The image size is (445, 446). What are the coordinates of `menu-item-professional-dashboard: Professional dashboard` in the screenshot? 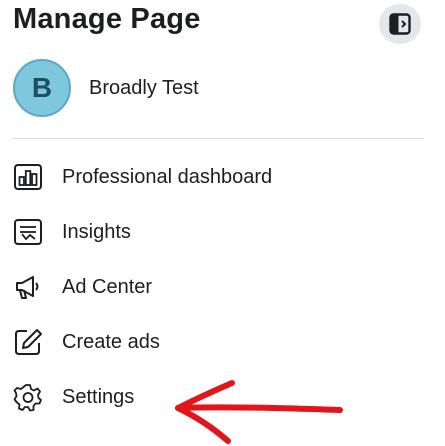 It's located at (216, 177).